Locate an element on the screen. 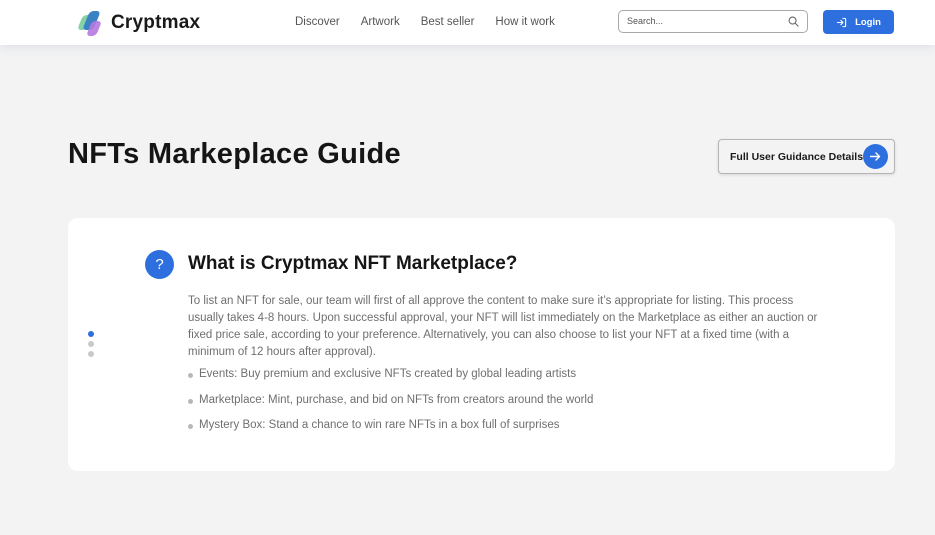  login-button: Login is located at coordinates (858, 22).